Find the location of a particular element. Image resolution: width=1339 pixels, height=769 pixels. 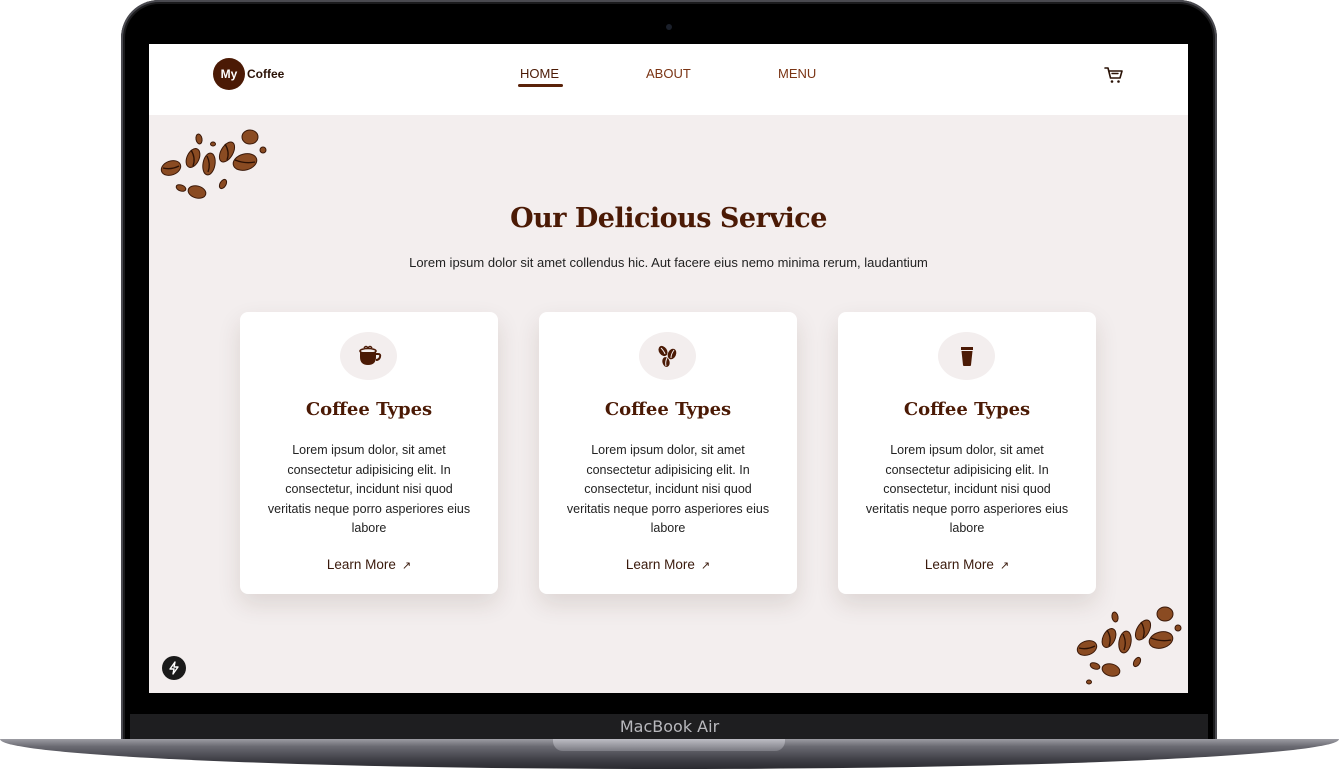

coffee-cup-icon is located at coordinates (368, 356).